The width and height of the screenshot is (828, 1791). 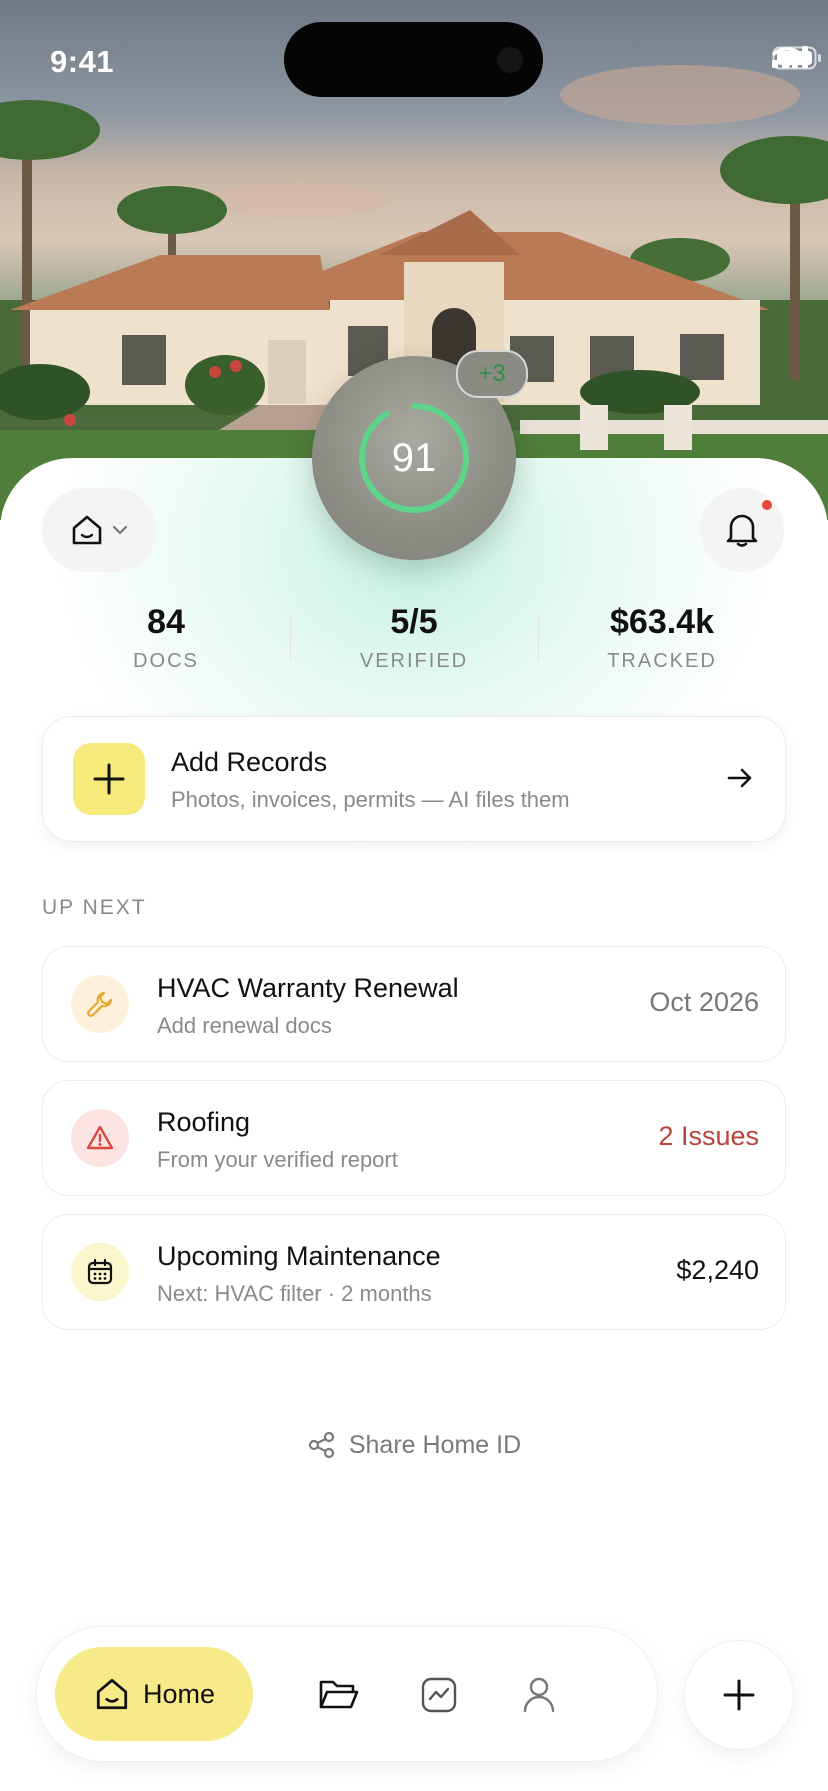 I want to click on stat-label: VERIFIED, so click(x=414, y=661).